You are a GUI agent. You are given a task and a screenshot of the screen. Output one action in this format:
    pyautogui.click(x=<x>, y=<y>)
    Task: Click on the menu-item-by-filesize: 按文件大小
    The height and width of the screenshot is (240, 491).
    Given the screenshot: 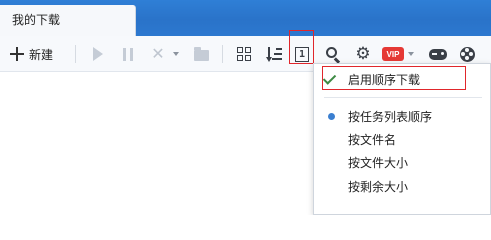 What is the action you would take?
    pyautogui.click(x=402, y=162)
    